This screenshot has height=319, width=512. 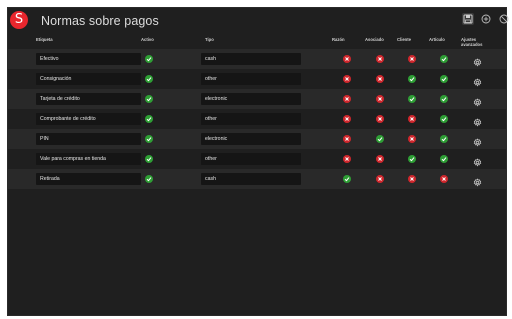 I want to click on column-item: Artículo, so click(x=437, y=39).